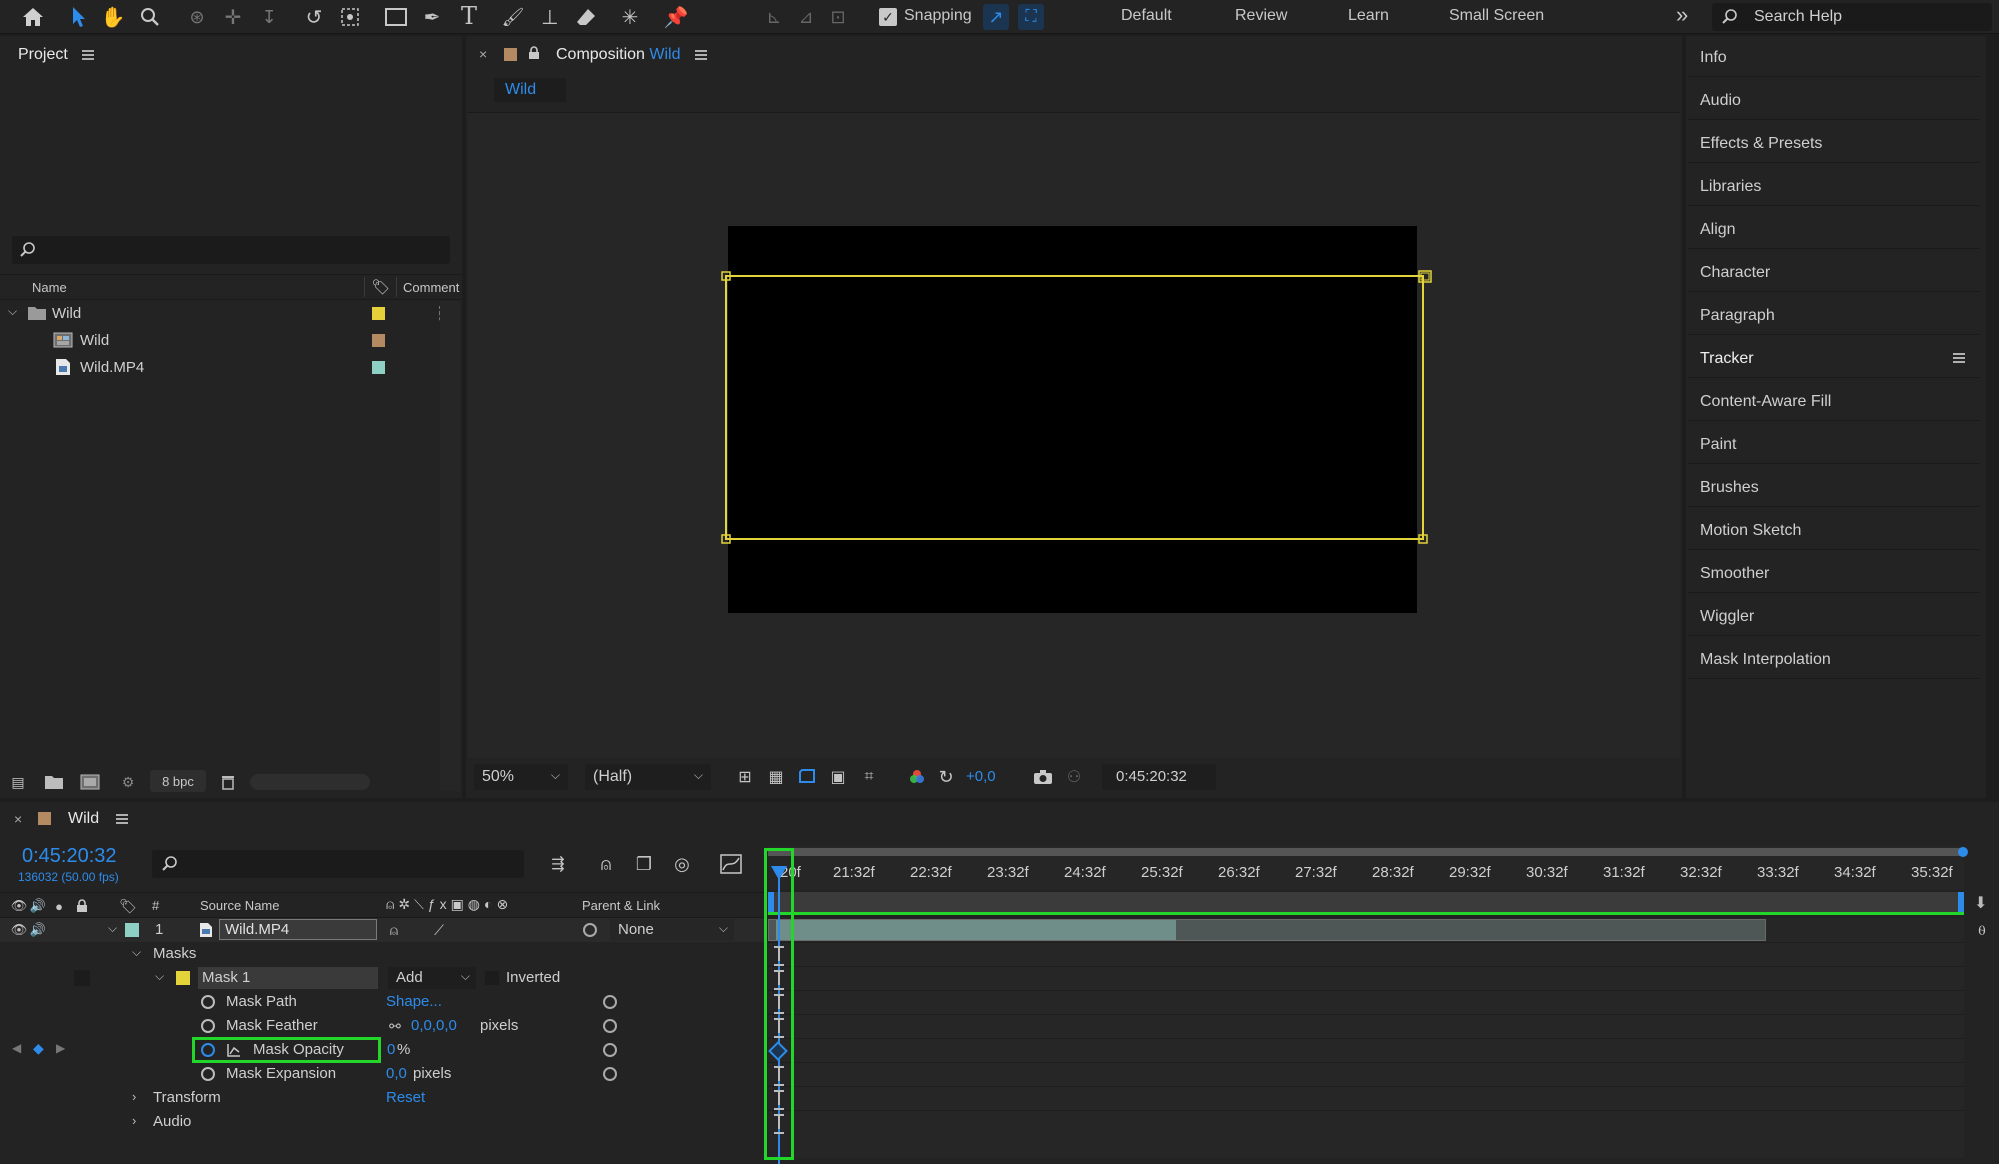  I want to click on layer-name-field: Wild.MP4, so click(298, 929).